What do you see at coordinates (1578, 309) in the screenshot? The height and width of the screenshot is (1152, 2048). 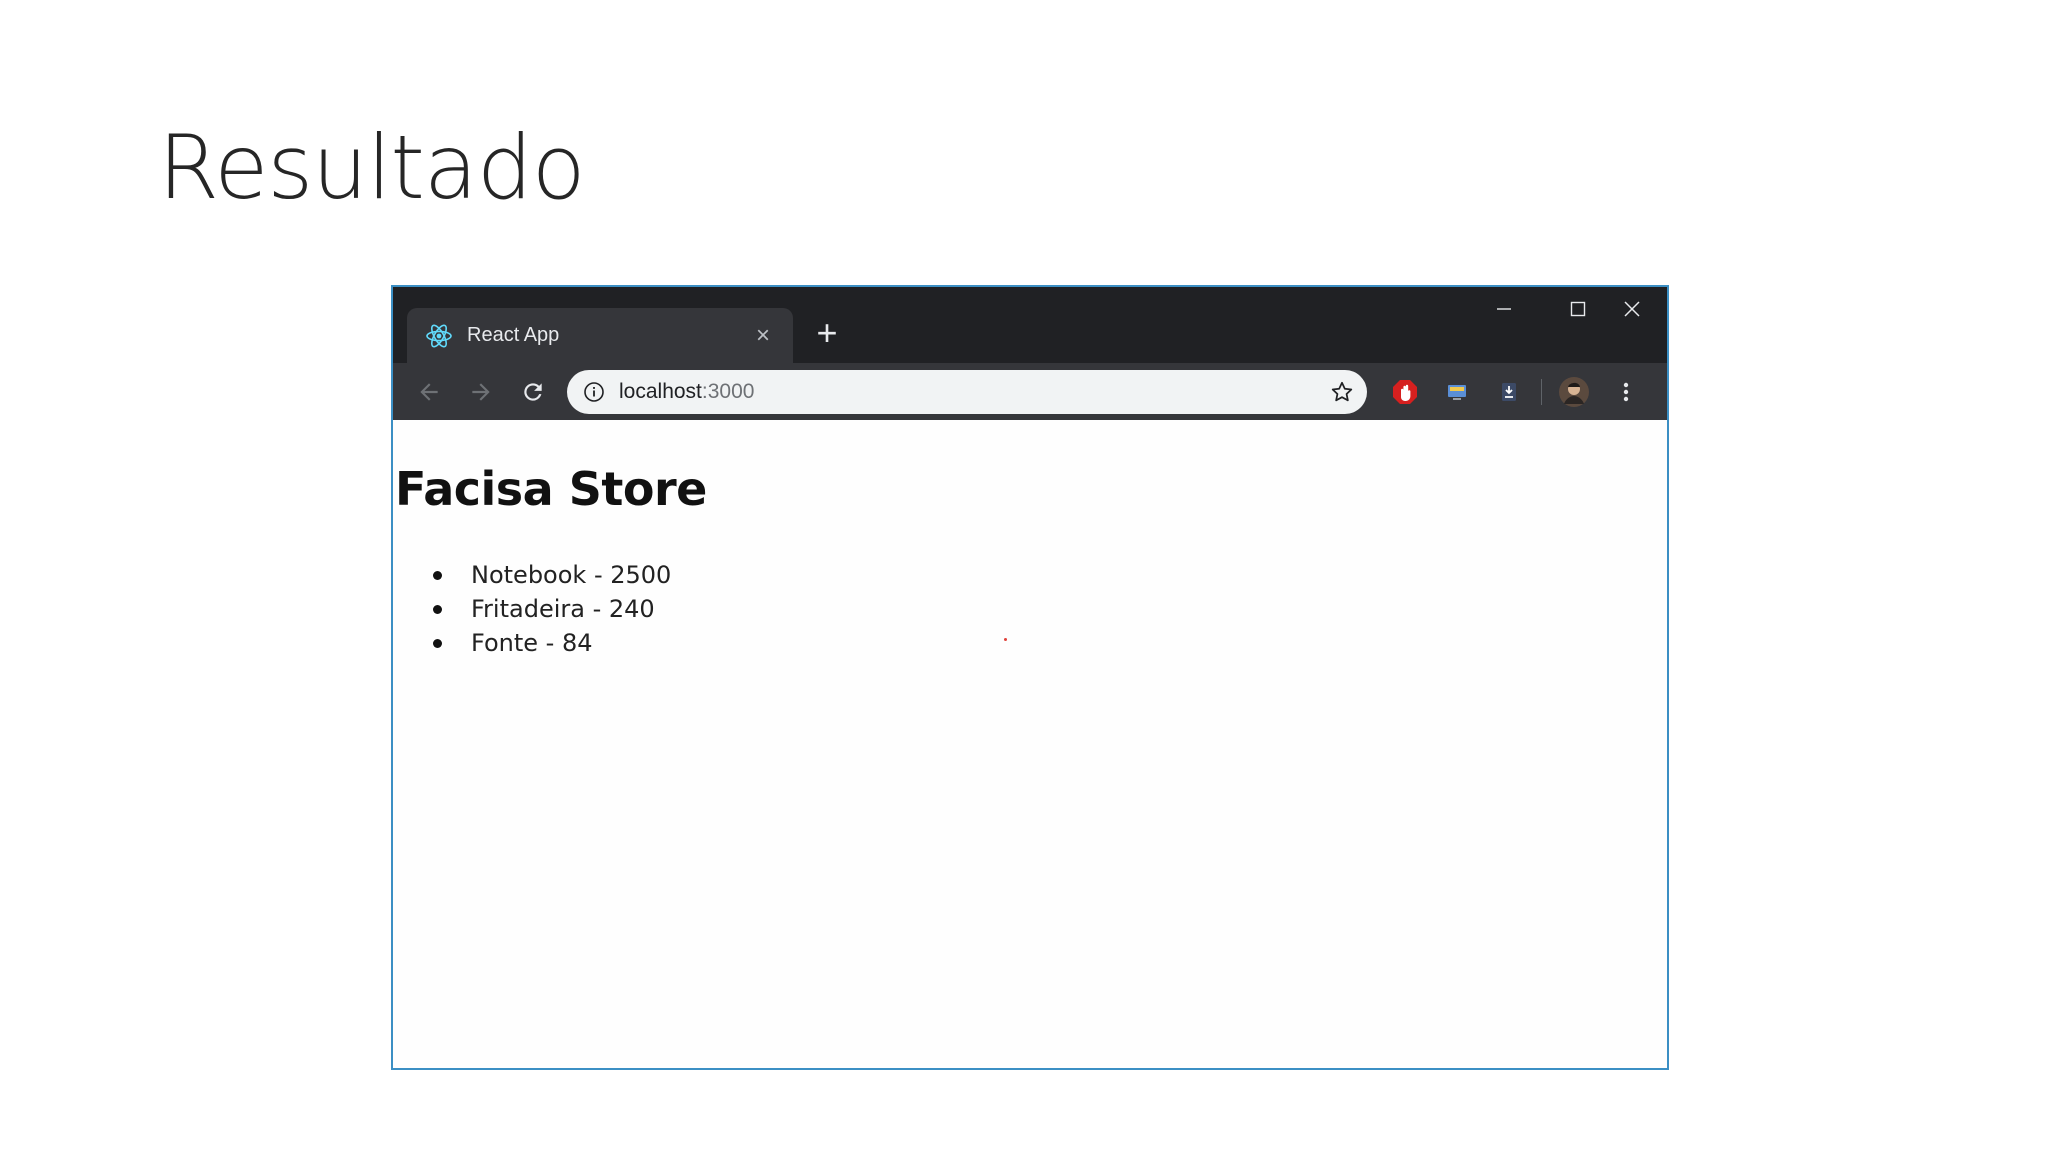 I see `maximize-icon` at bounding box center [1578, 309].